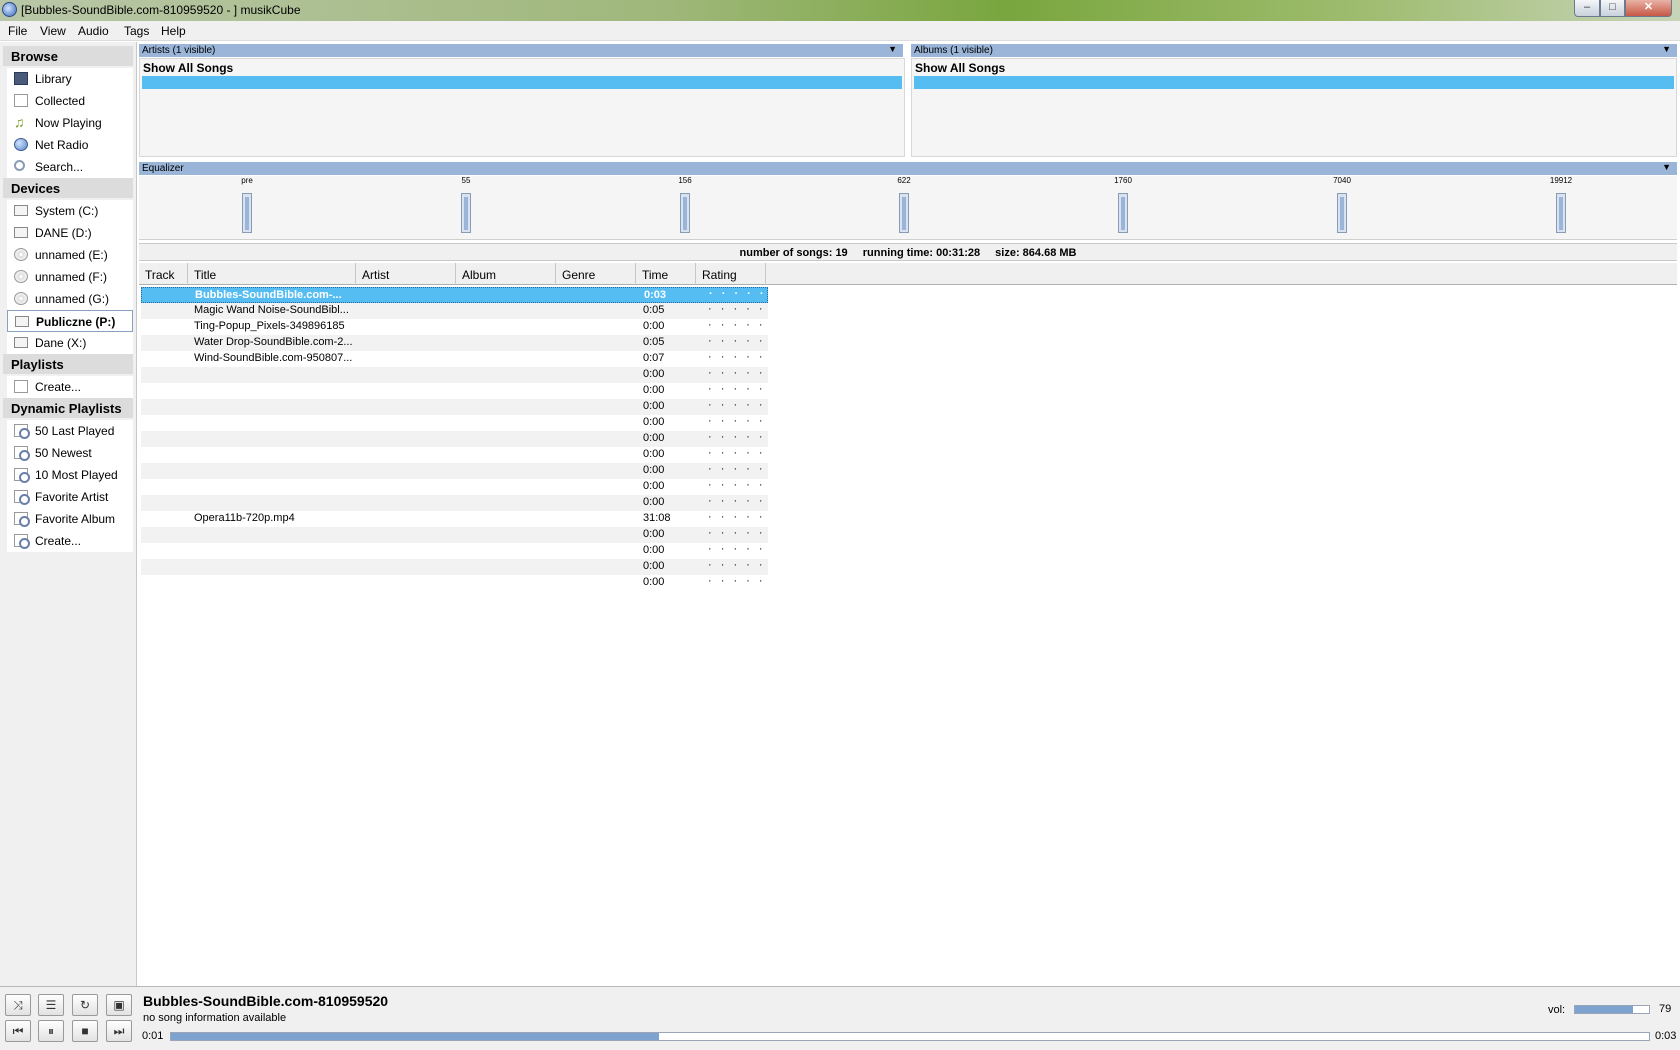 Image resolution: width=1680 pixels, height=1050 pixels. What do you see at coordinates (119, 1031) in the screenshot?
I see `next-button: ⏭` at bounding box center [119, 1031].